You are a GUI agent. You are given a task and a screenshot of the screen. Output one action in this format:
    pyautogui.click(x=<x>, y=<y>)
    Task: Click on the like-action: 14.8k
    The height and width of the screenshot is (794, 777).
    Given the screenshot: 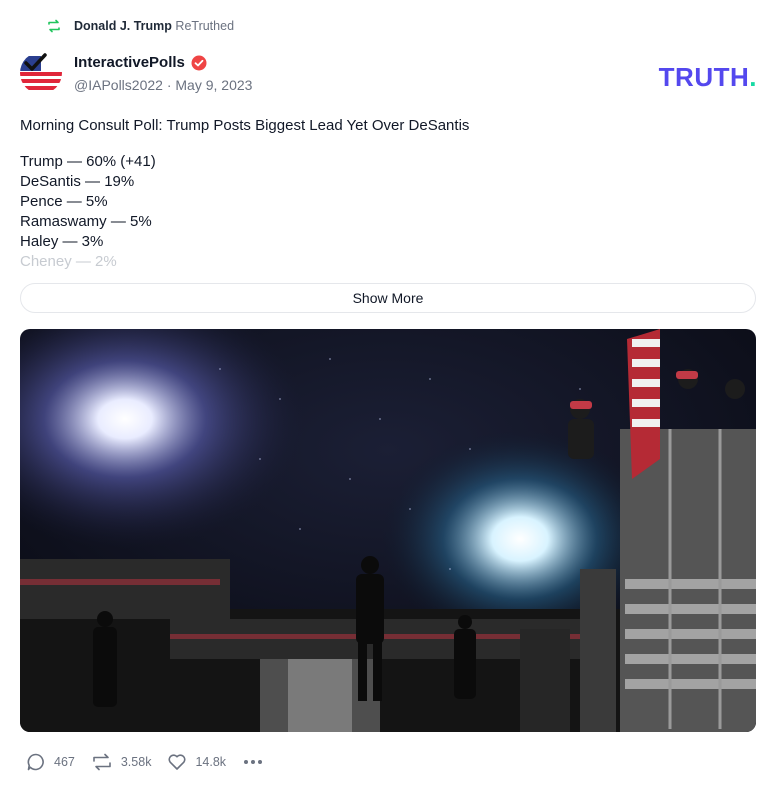 What is the action you would take?
    pyautogui.click(x=196, y=762)
    